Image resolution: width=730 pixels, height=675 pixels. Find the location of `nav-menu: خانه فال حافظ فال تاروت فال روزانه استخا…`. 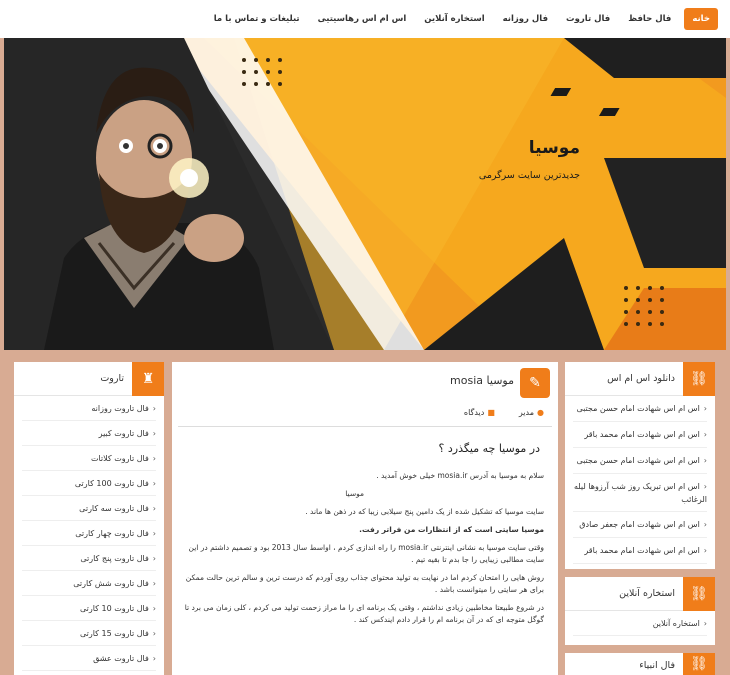

nav-menu: خانه فال حافظ فال تاروت فال روزانه استخا… is located at coordinates (461, 19).